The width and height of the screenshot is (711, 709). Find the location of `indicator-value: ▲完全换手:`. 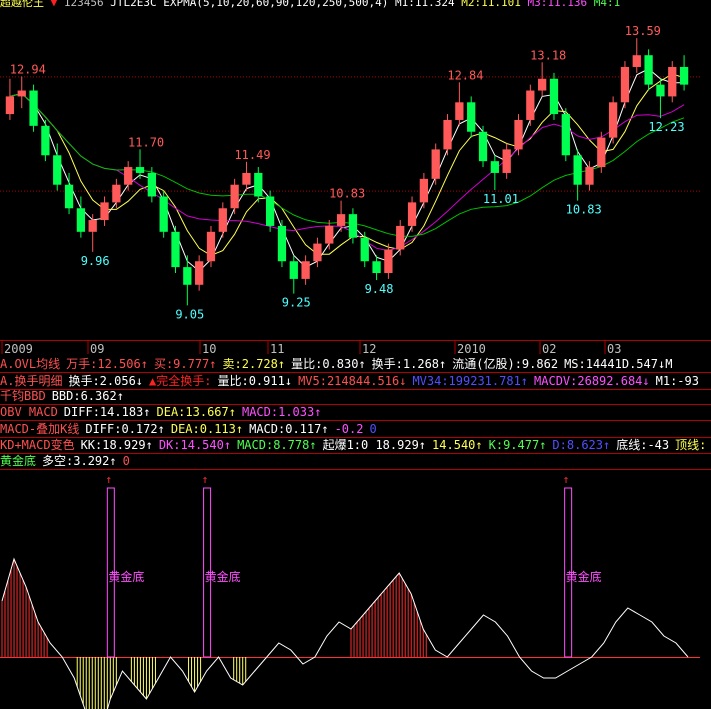

indicator-value: ▲完全换手: is located at coordinates (180, 381).